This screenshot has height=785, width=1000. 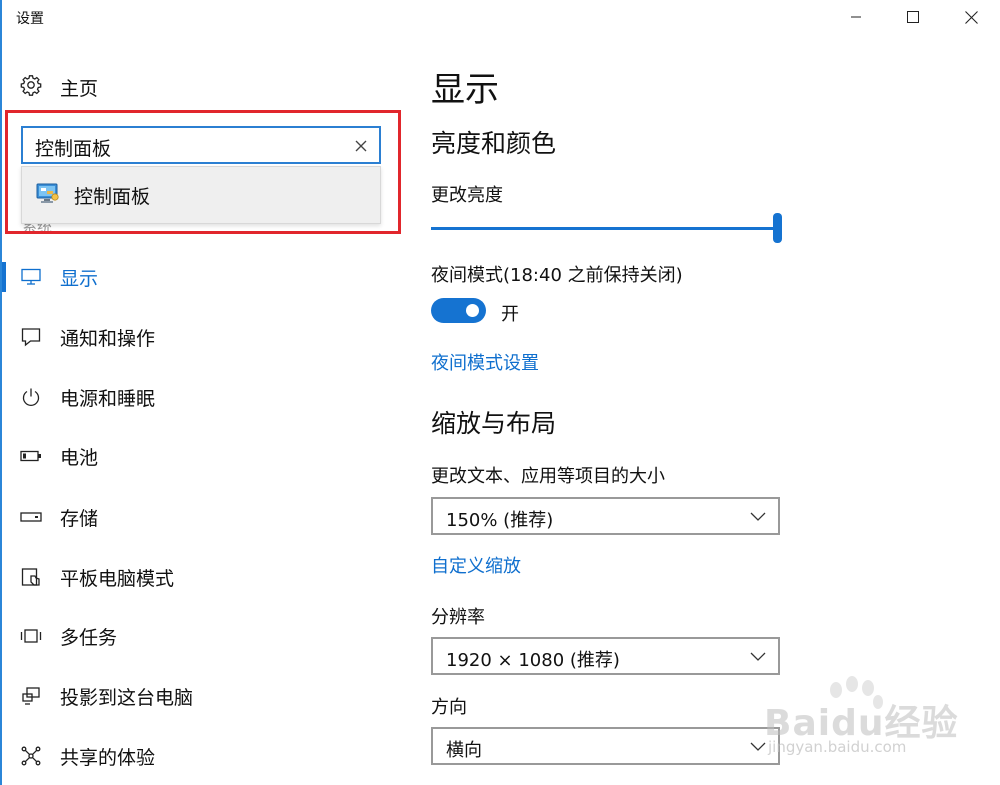 What do you see at coordinates (557, 275) in the screenshot?
I see `night-light-label: 夜间模式(18:40 之前保持关闭)` at bounding box center [557, 275].